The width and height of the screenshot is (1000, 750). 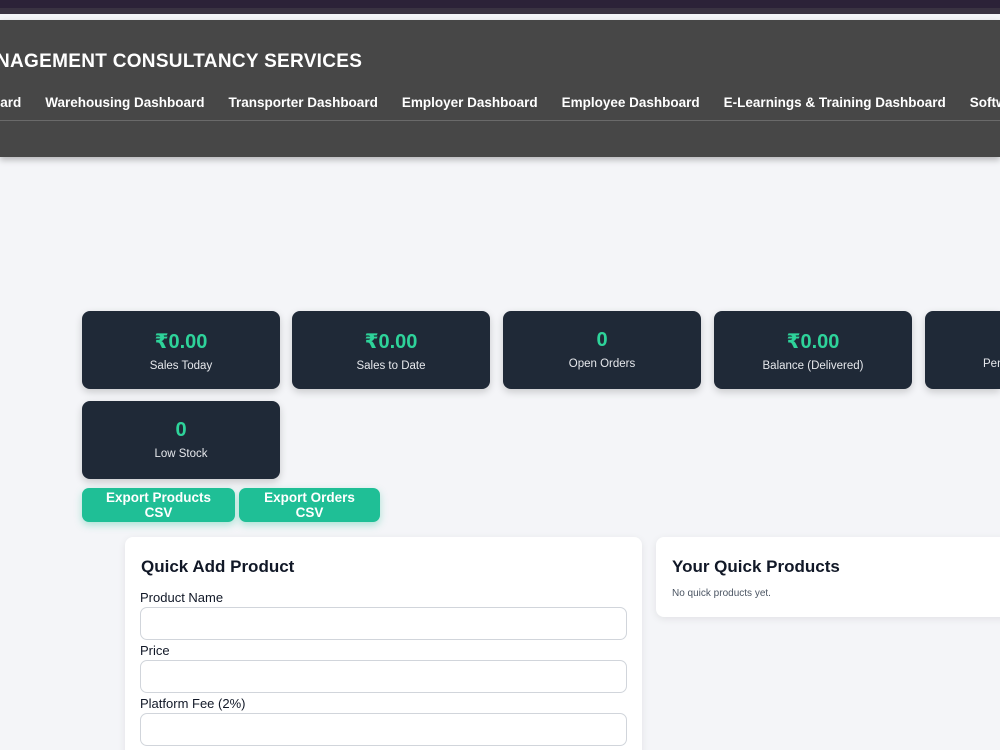 I want to click on stat-card-low-stock: 0 Low Stock, so click(x=181, y=440).